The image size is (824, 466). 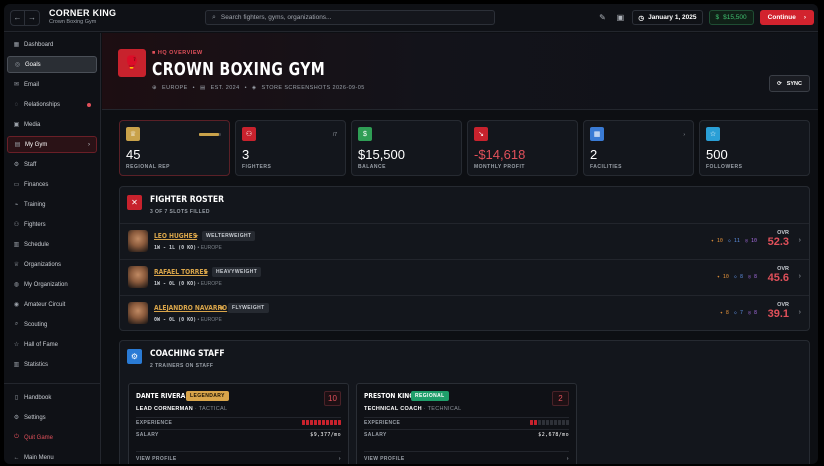 I want to click on cash-badge: $ $15,500, so click(x=731, y=17).